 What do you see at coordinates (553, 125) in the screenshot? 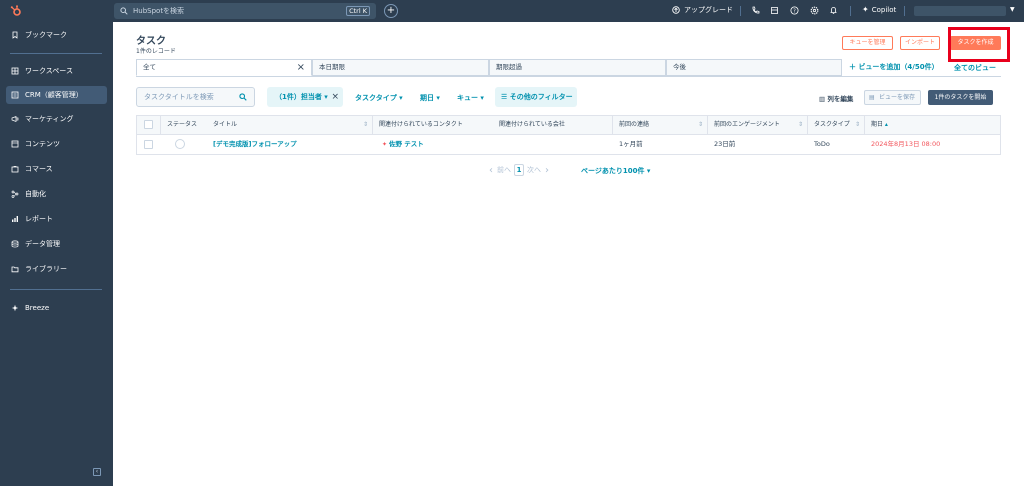
I see `column-header-company: 関連付けられている会社` at bounding box center [553, 125].